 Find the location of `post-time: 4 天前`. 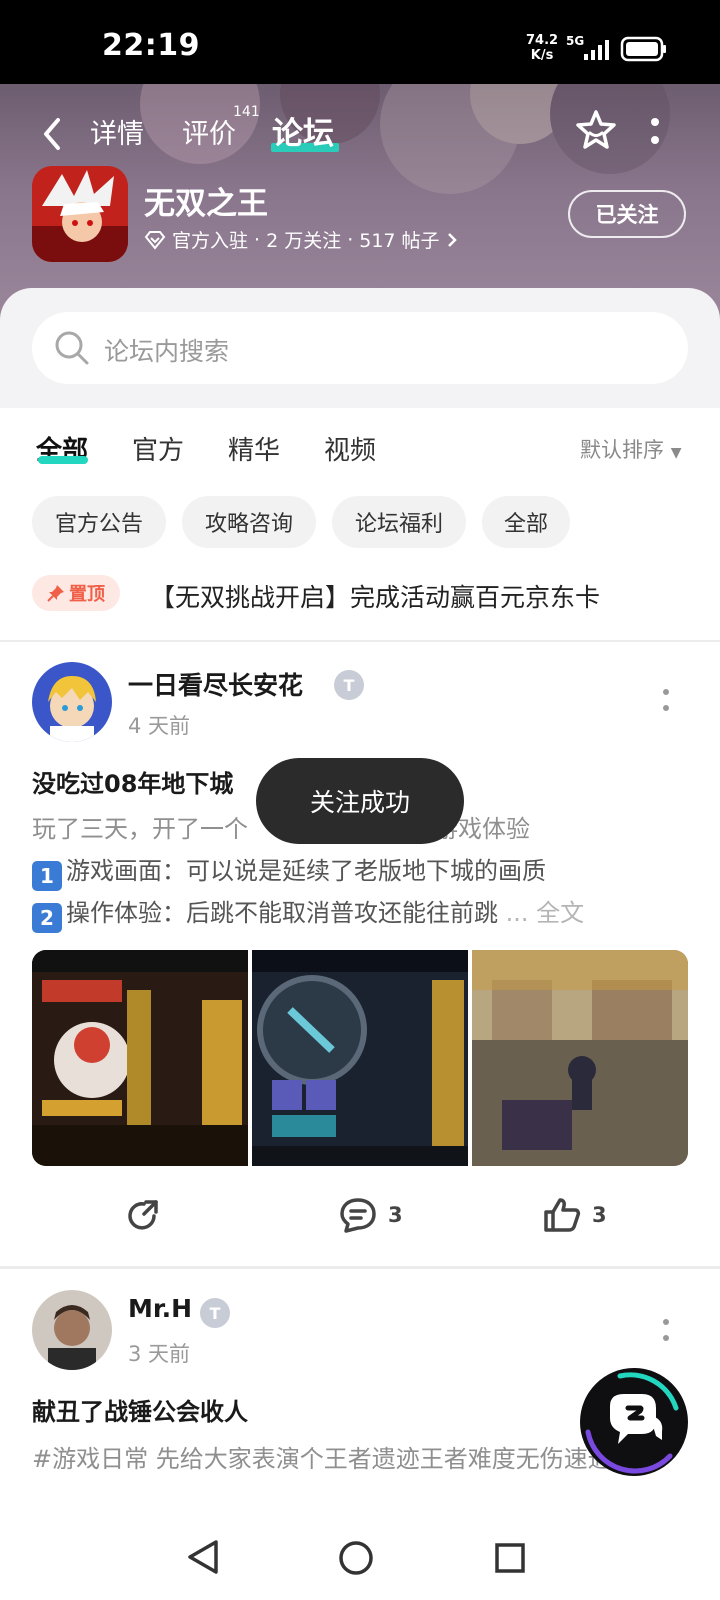

post-time: 4 天前 is located at coordinates (159, 726).